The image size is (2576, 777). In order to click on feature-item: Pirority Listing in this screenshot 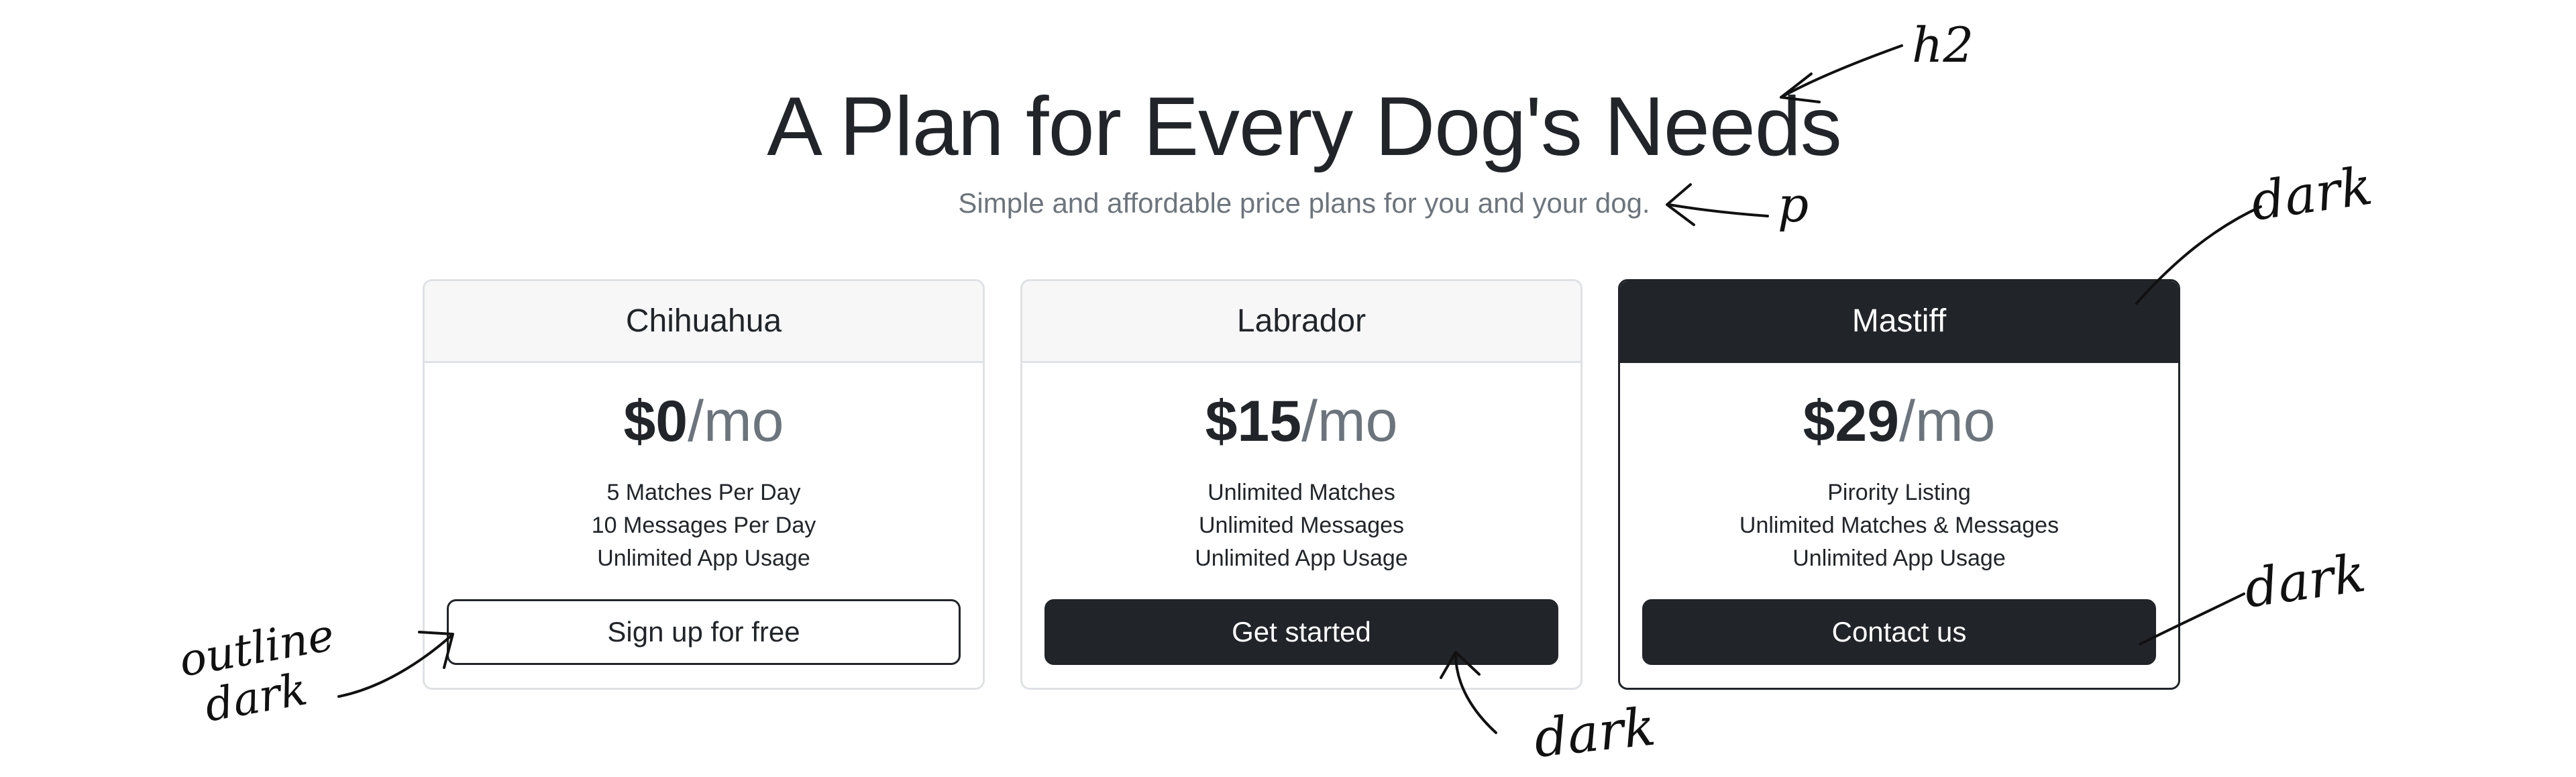, I will do `click(1899, 493)`.